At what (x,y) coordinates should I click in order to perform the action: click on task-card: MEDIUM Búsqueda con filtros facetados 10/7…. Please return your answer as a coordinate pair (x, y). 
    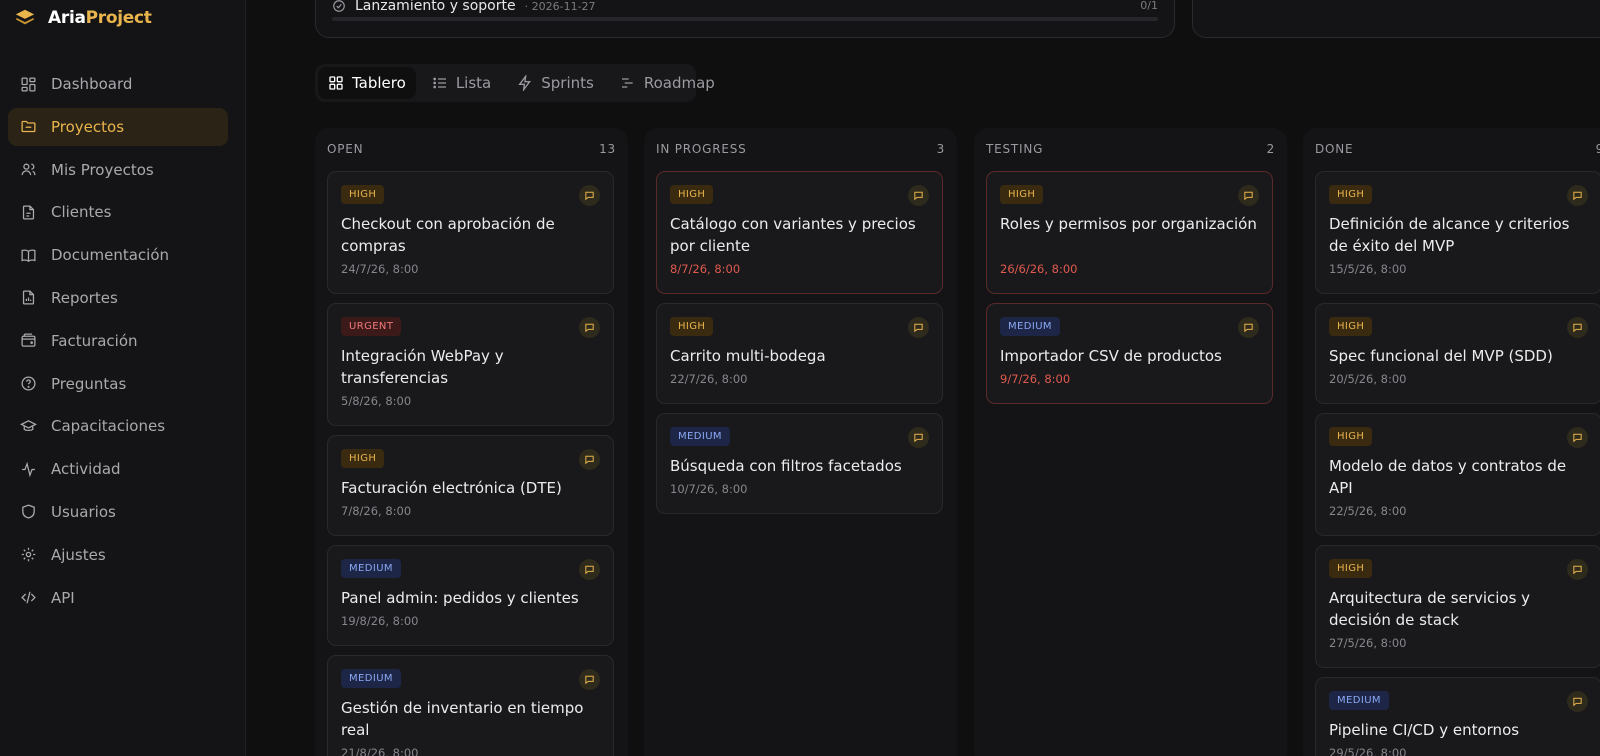
    Looking at the image, I should click on (799, 463).